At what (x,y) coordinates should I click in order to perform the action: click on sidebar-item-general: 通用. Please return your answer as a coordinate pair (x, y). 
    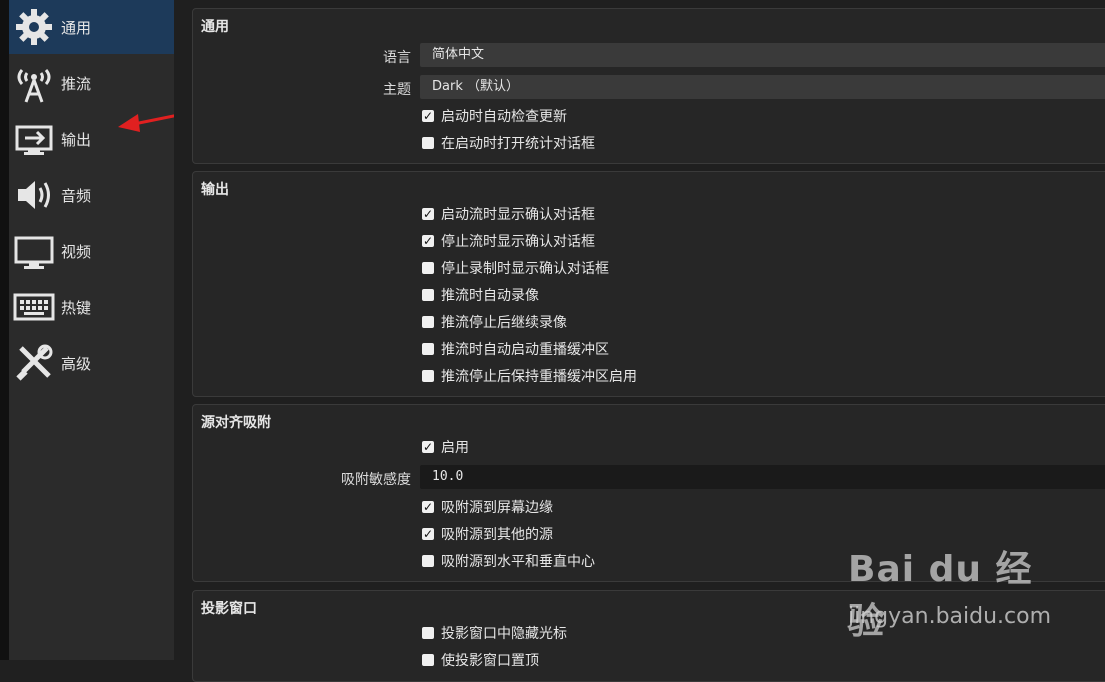
    Looking at the image, I should click on (91, 27).